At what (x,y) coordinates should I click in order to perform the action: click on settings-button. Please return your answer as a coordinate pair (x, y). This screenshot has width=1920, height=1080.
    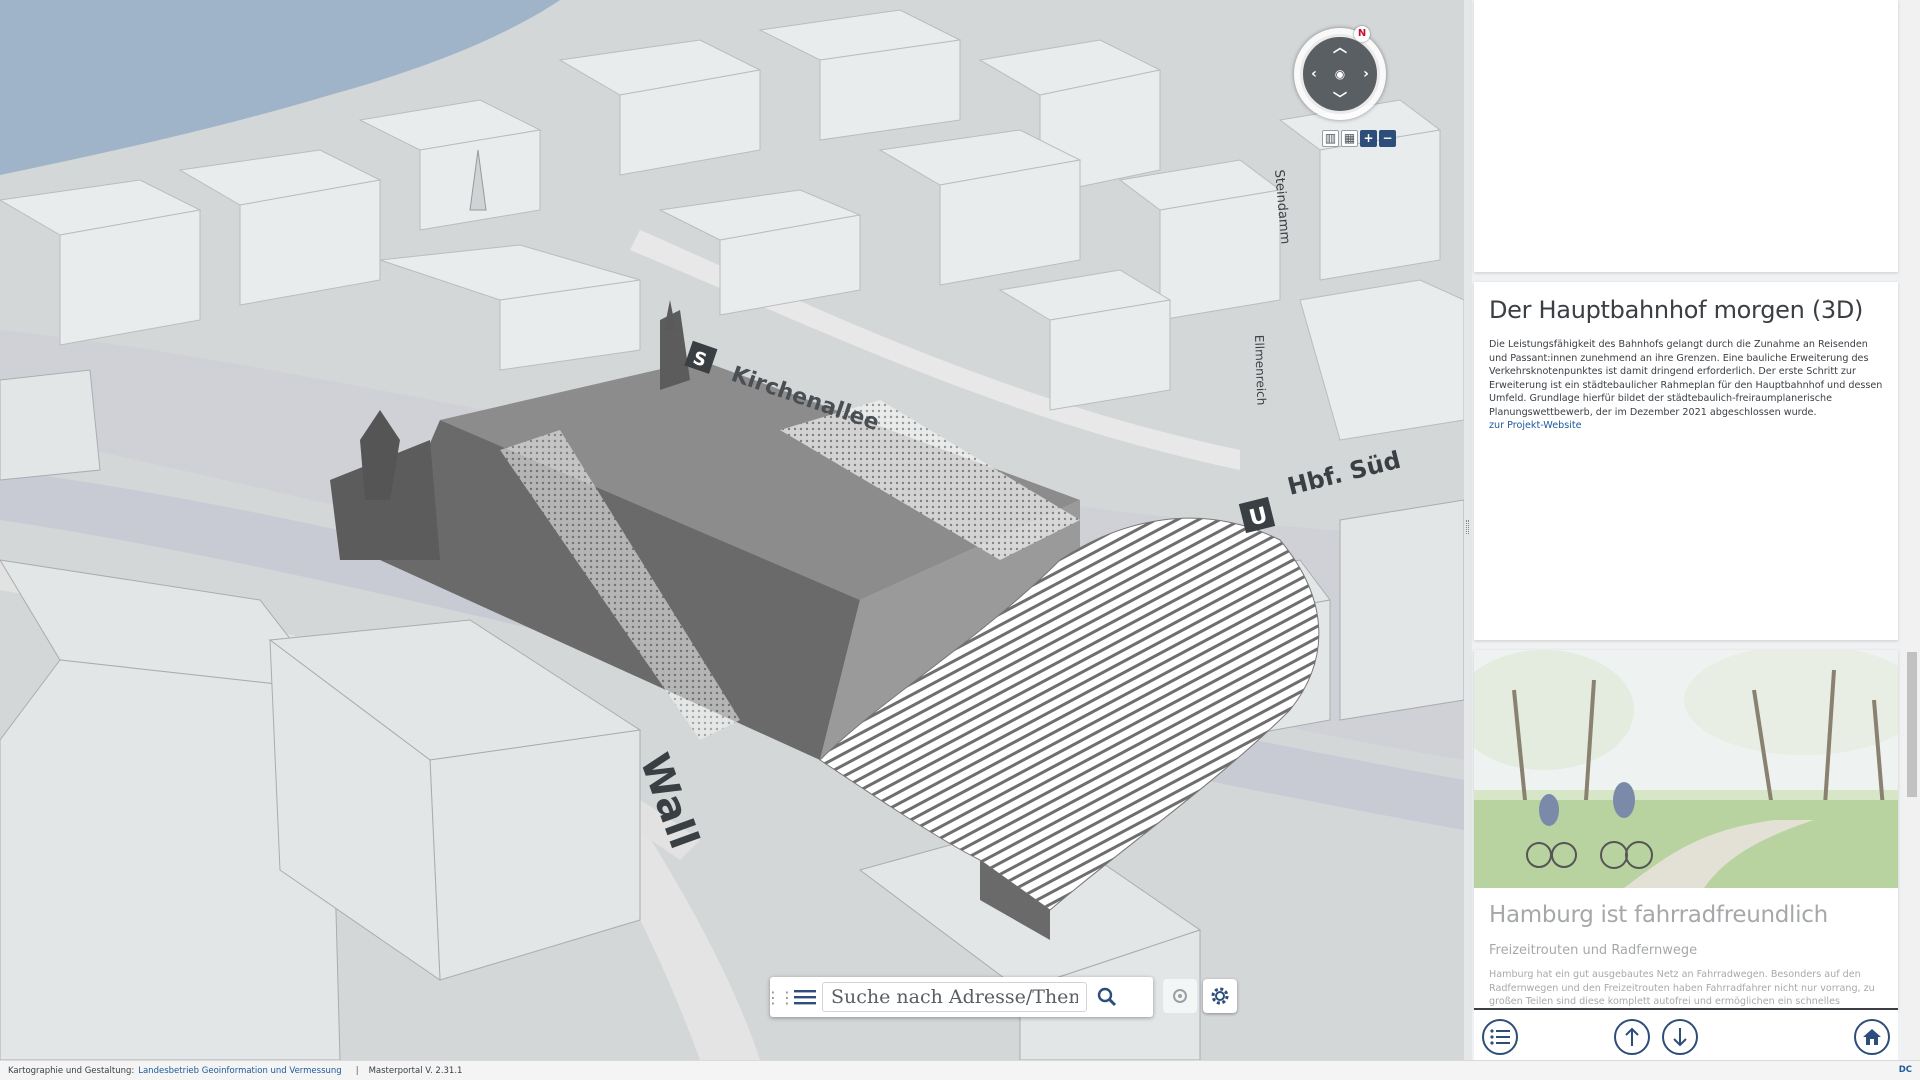
    Looking at the image, I should click on (1220, 996).